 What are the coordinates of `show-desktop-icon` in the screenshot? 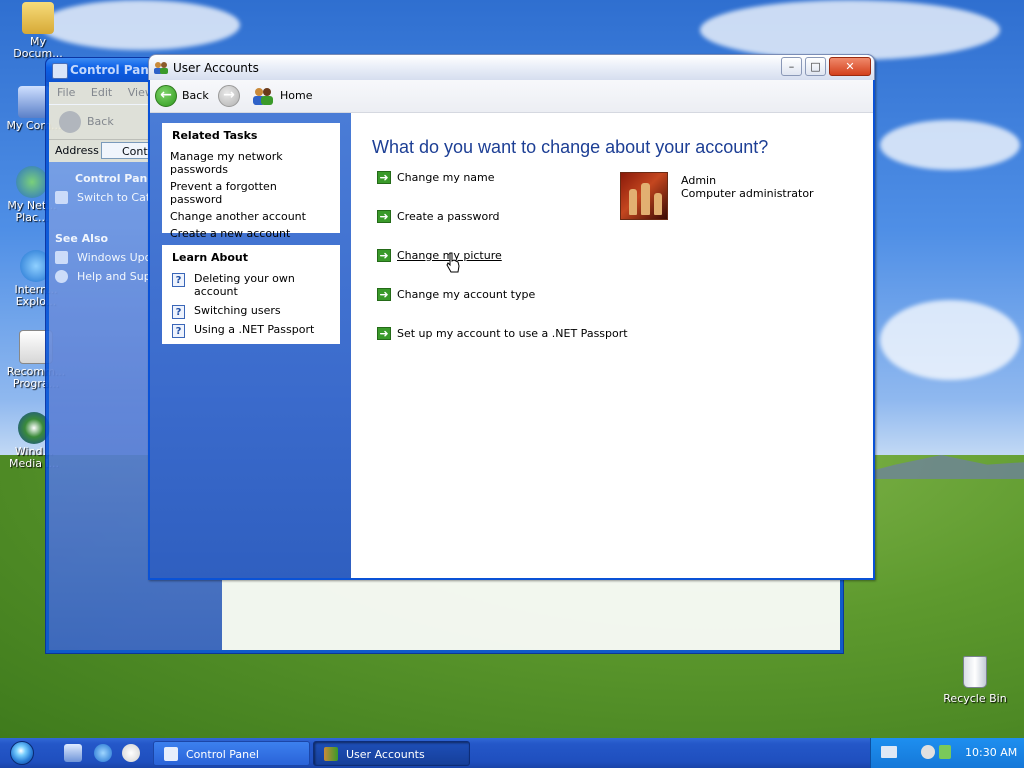 It's located at (73, 753).